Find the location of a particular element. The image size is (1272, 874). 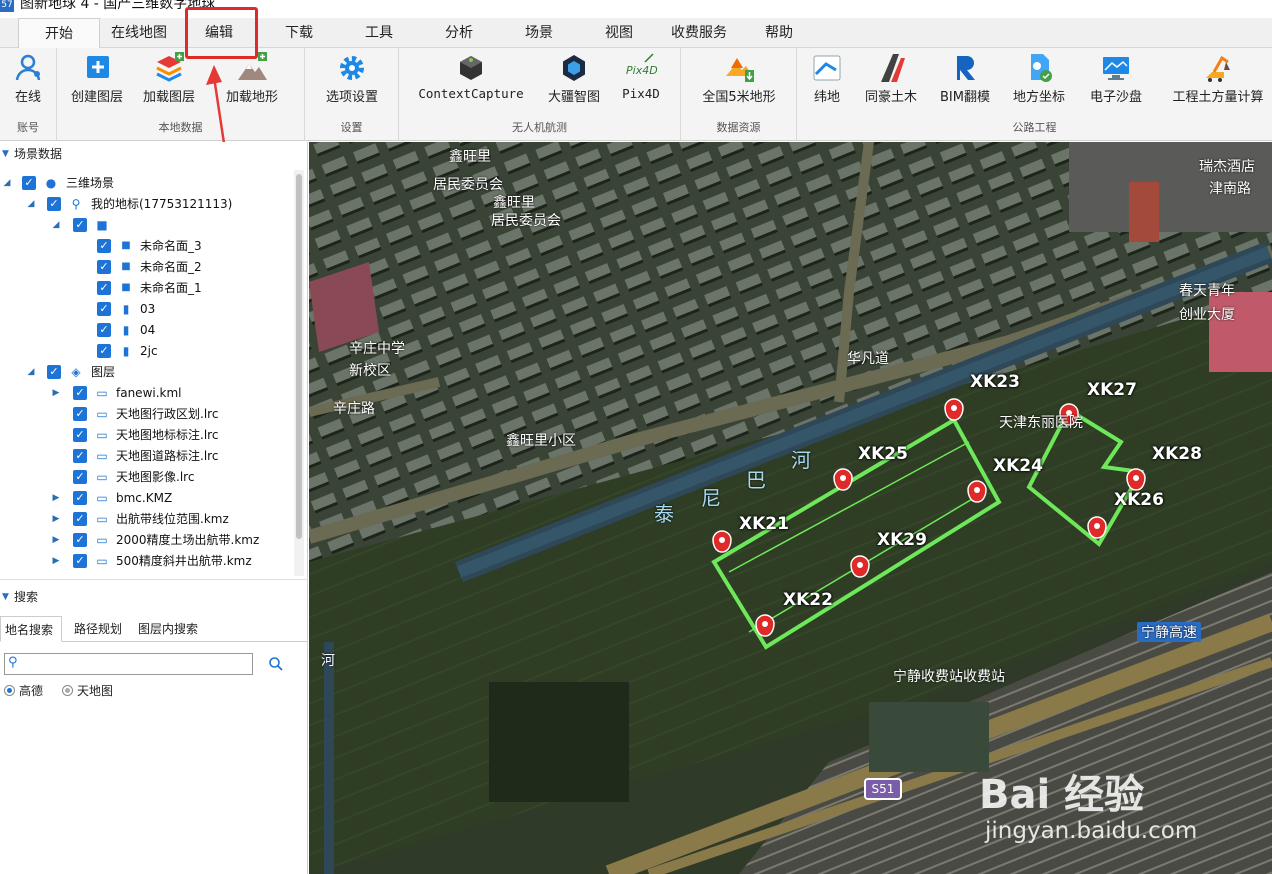

dajiang-button: 大疆智图 is located at coordinates (574, 77).